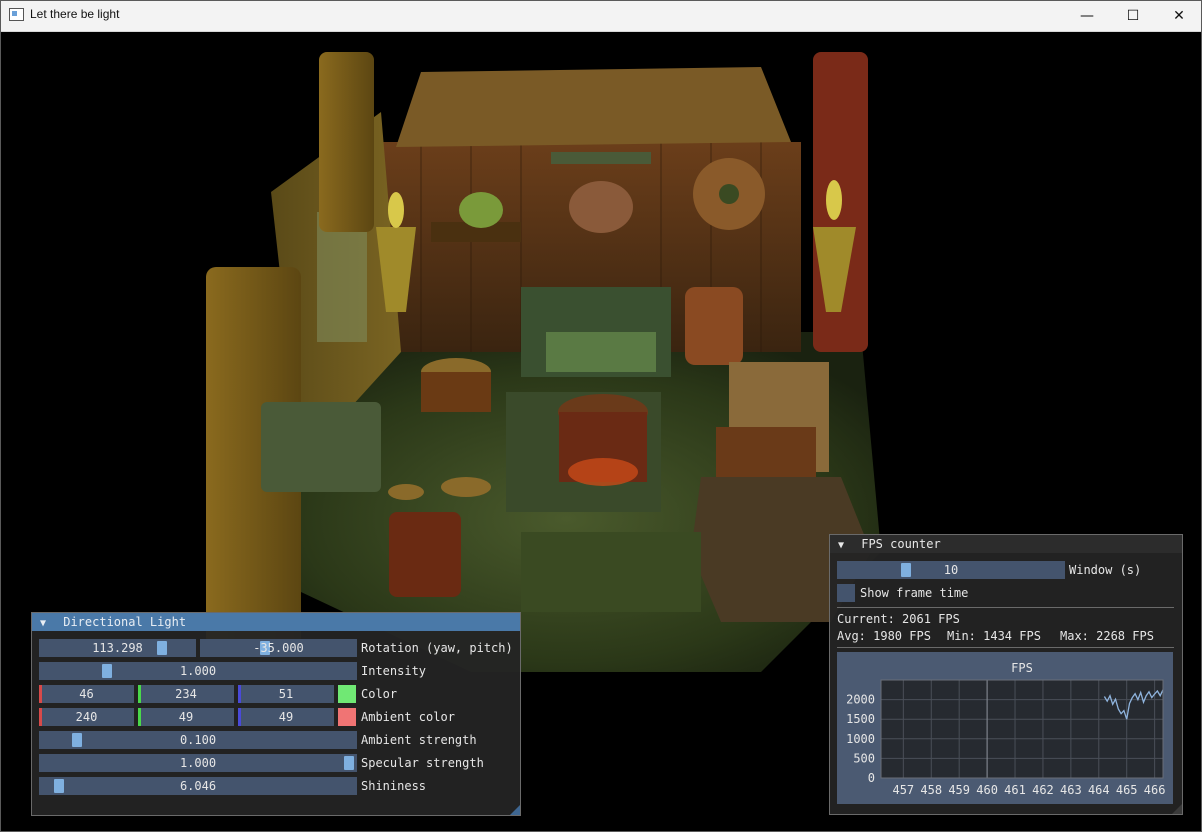 The height and width of the screenshot is (832, 1202). I want to click on ambient-color-swatch, so click(347, 717).